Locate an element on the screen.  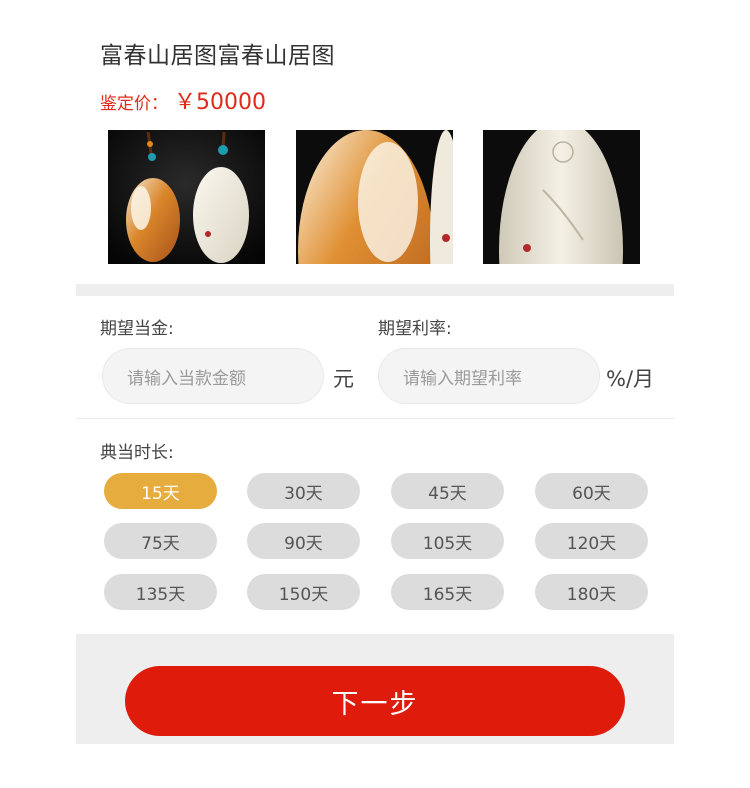
amount-input: 请输入当款金额 is located at coordinates (213, 376).